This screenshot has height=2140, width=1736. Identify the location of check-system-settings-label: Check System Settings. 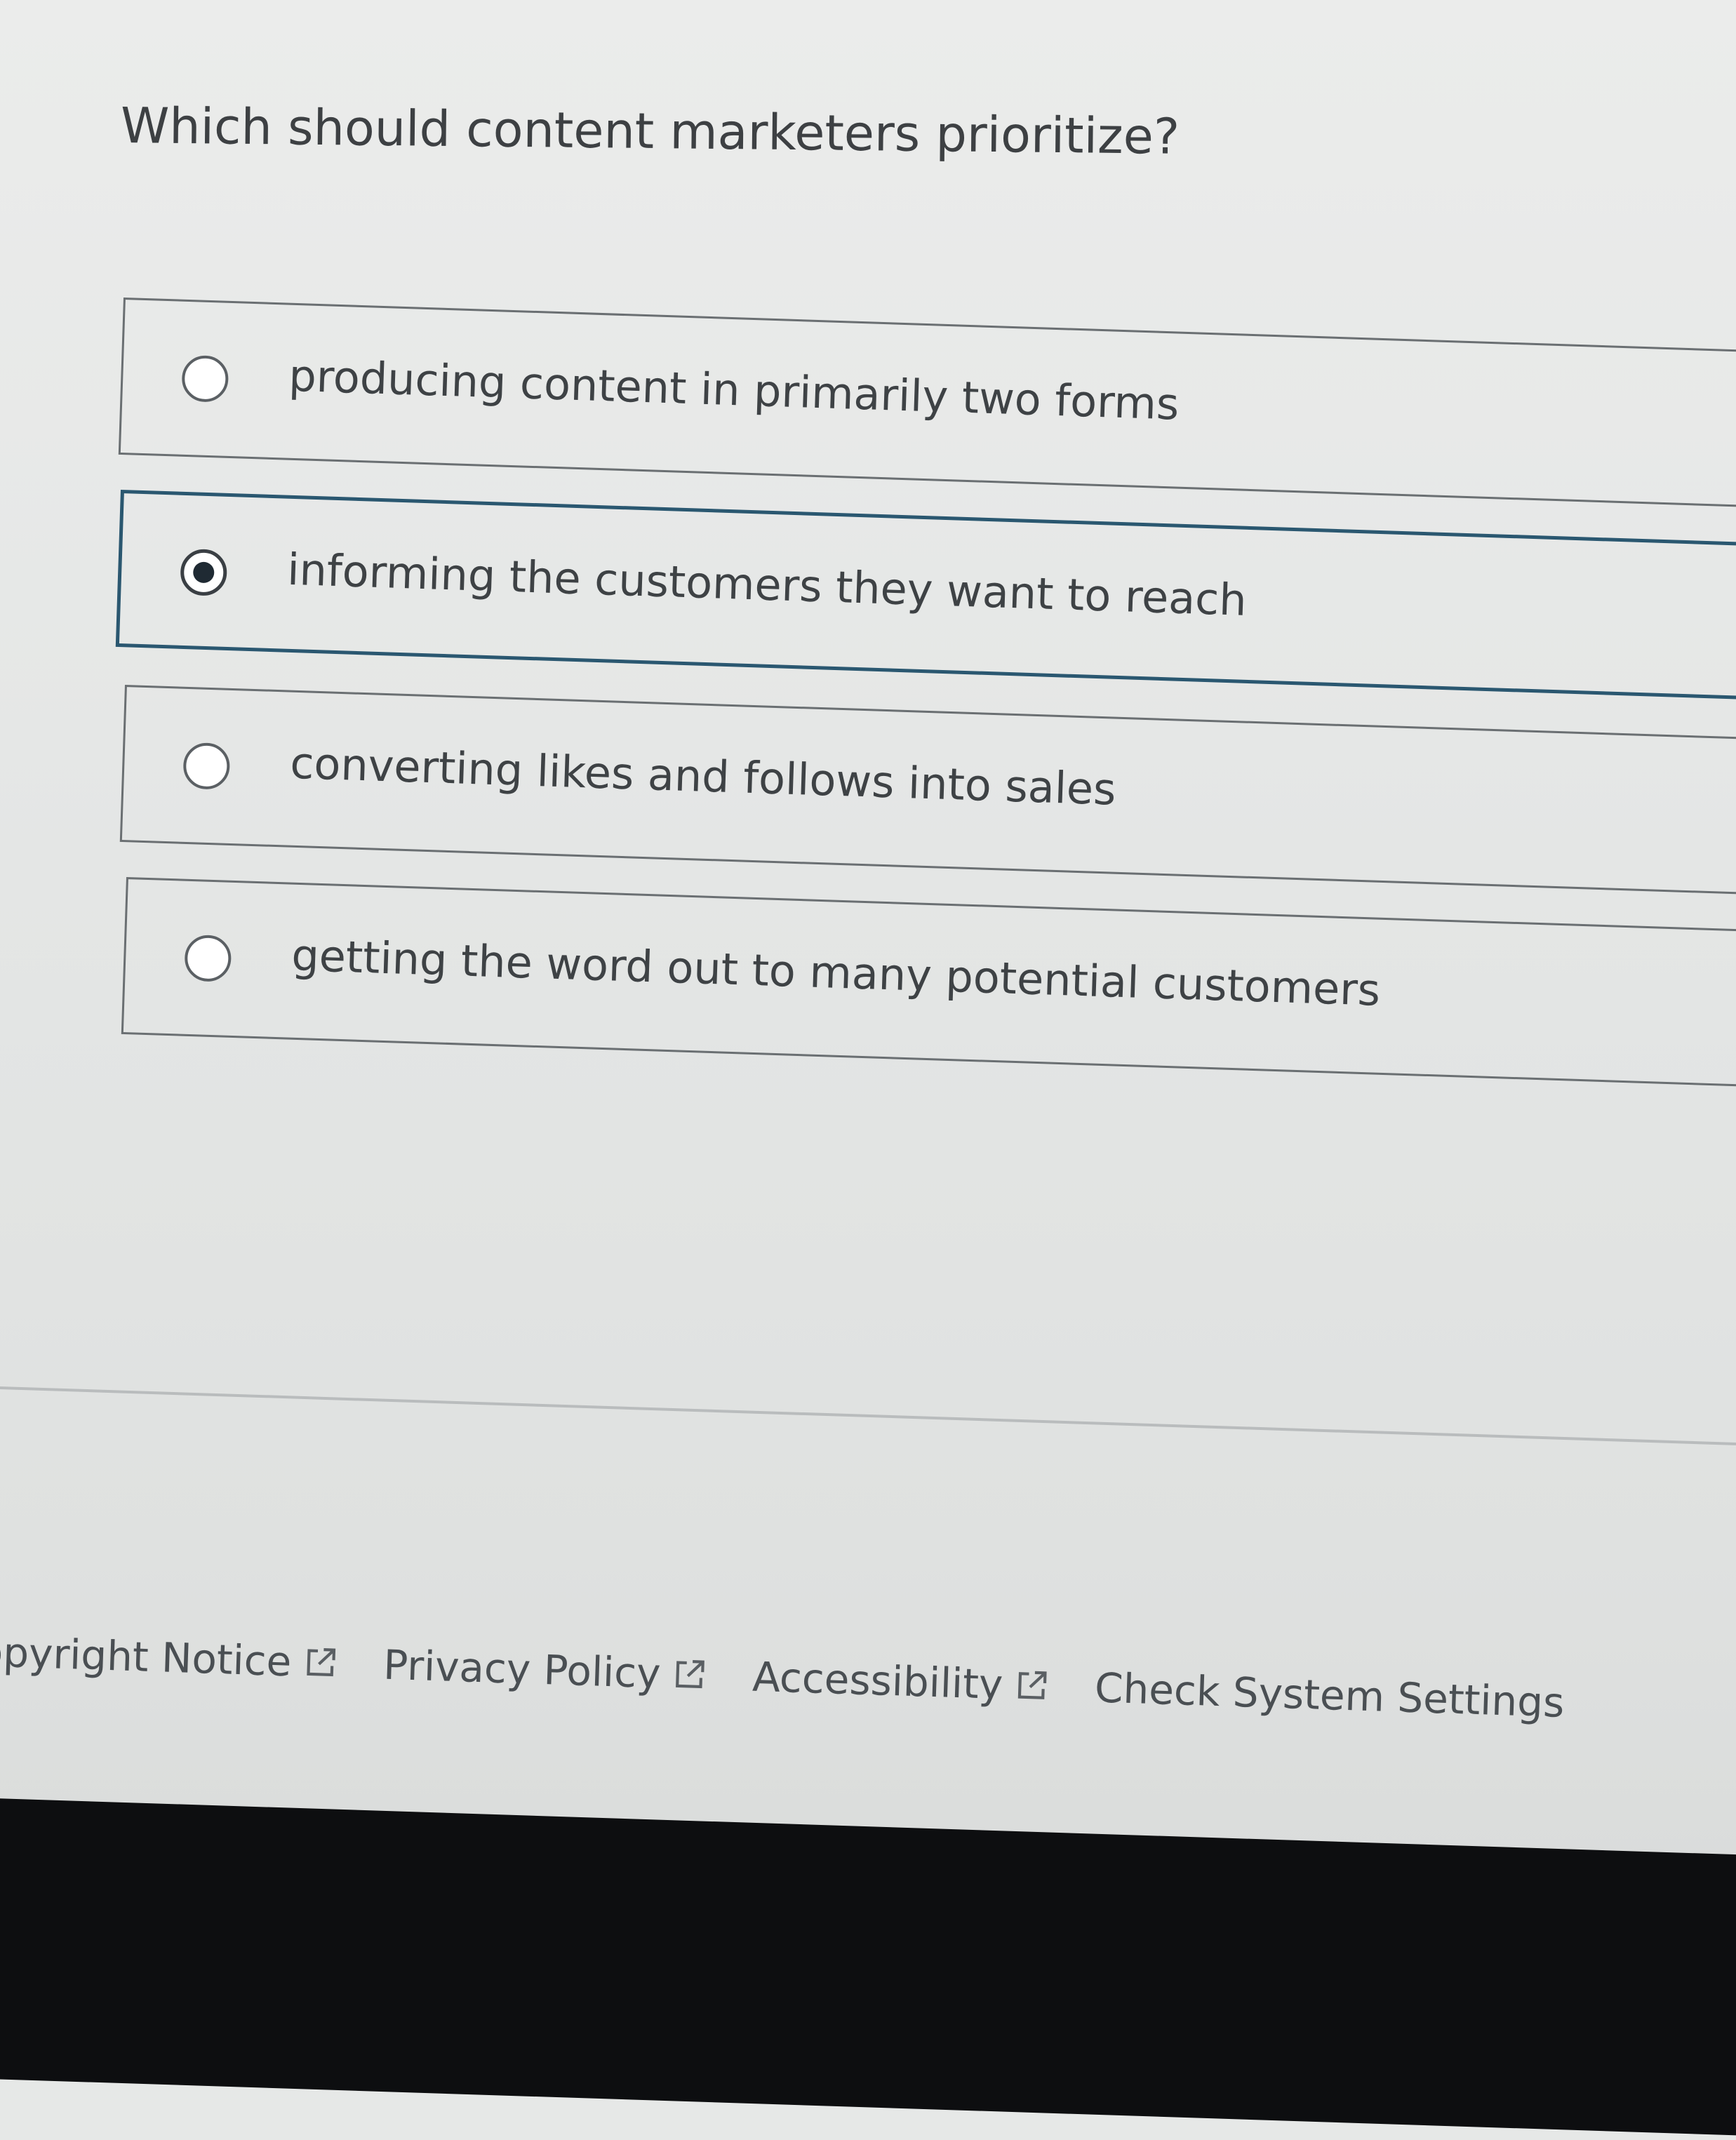
(1329, 1695).